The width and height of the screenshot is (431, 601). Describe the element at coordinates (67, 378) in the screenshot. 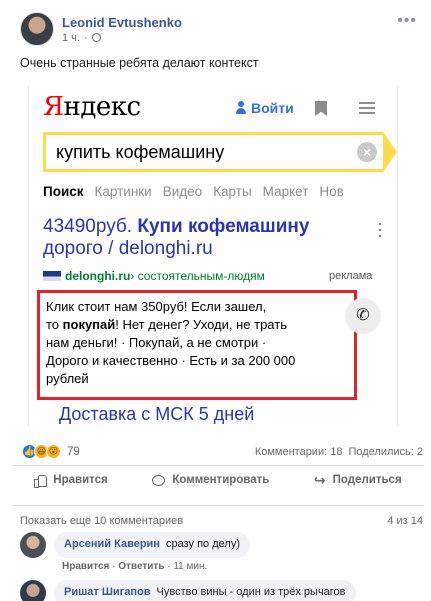

I see `ad-body-line-5: рублей` at that location.